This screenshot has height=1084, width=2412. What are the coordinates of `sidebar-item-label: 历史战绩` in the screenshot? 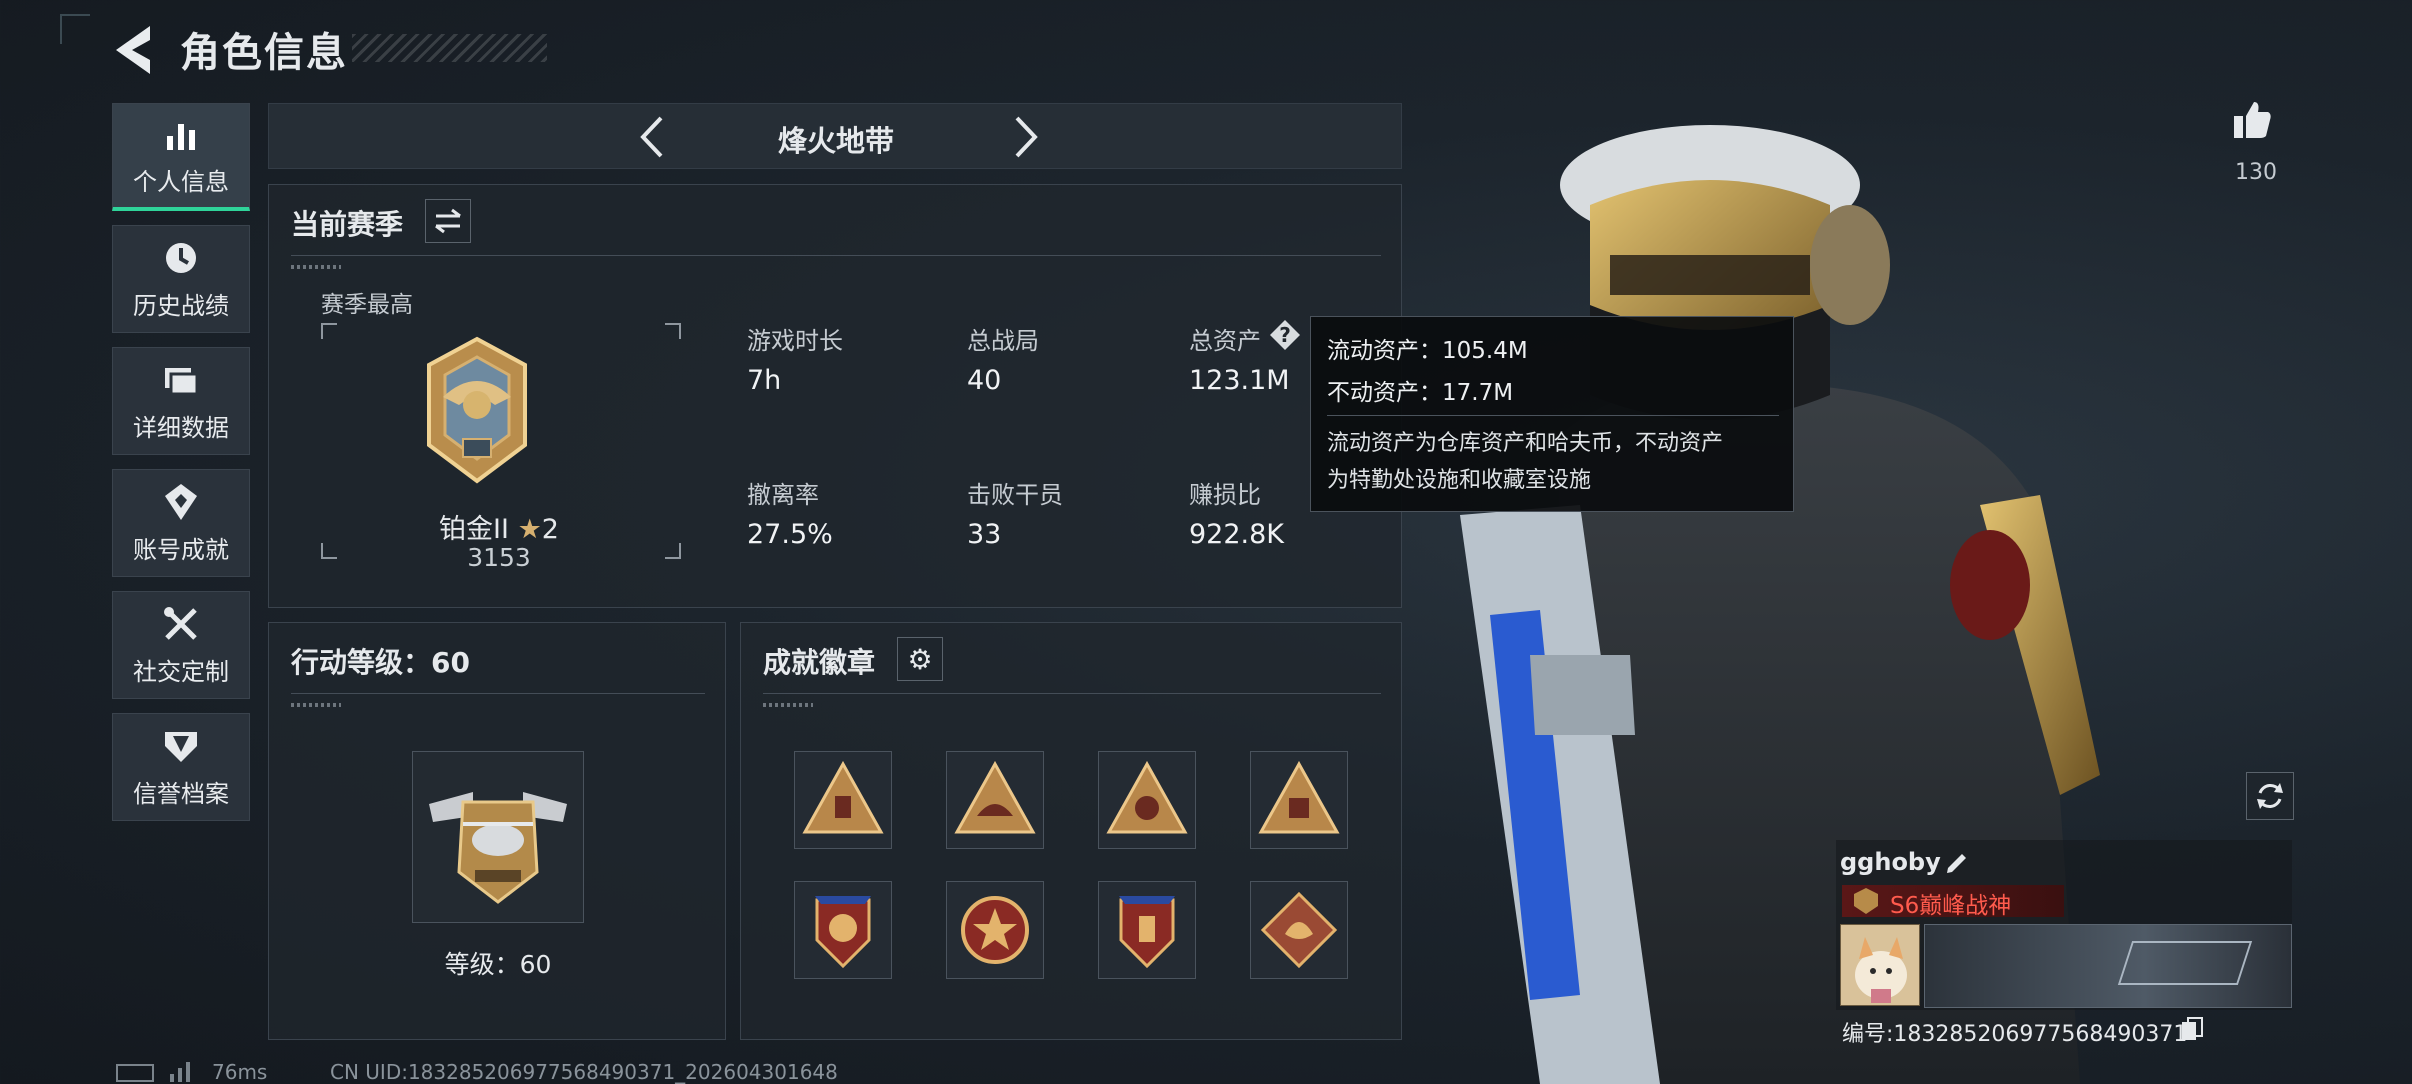 It's located at (181, 305).